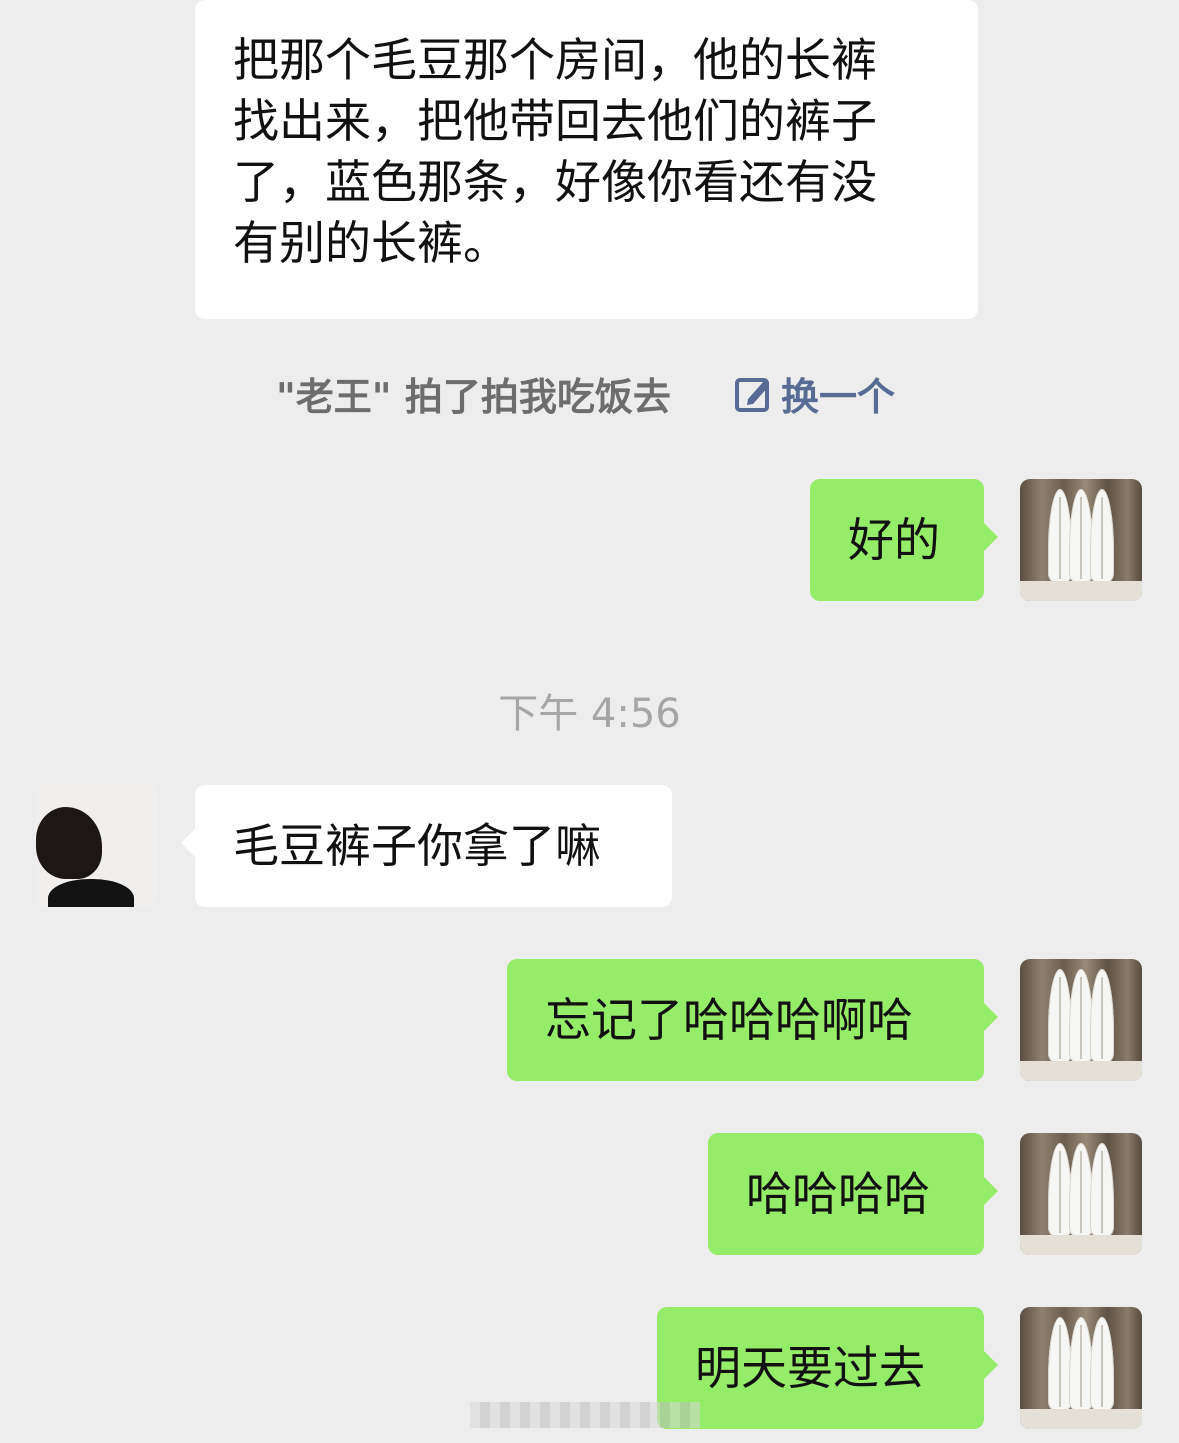 Image resolution: width=1179 pixels, height=1443 pixels. What do you see at coordinates (371, 243) in the screenshot?
I see `message-line: 有别的长裤。` at bounding box center [371, 243].